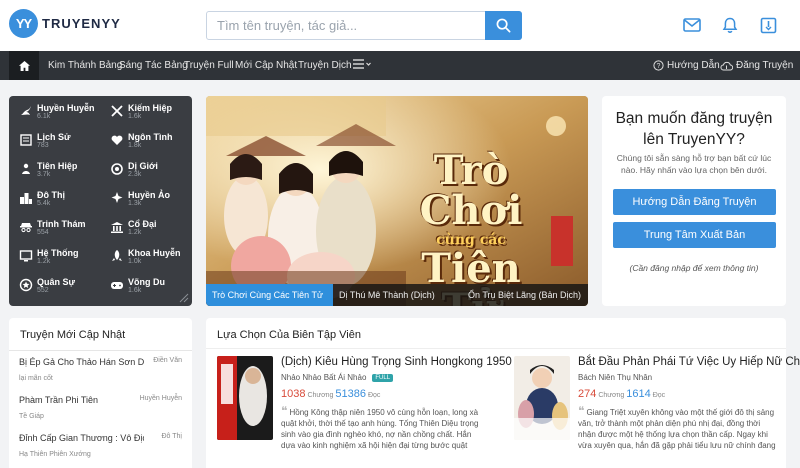 This screenshot has height=468, width=800. Describe the element at coordinates (153, 65) in the screenshot. I see `nav-item-sang-tac-bang: Sáng Tác Bảng` at that location.